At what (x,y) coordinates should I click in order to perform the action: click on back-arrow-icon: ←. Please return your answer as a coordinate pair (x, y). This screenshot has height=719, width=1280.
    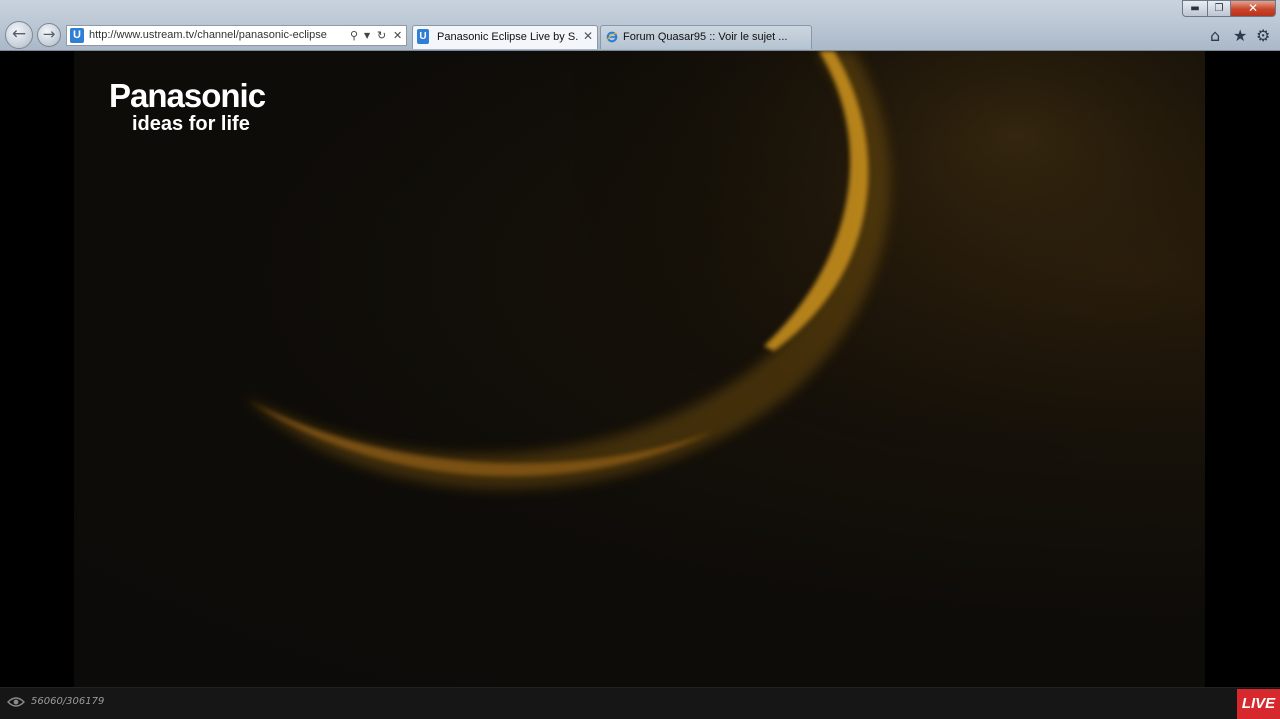
    Looking at the image, I should click on (19, 34).